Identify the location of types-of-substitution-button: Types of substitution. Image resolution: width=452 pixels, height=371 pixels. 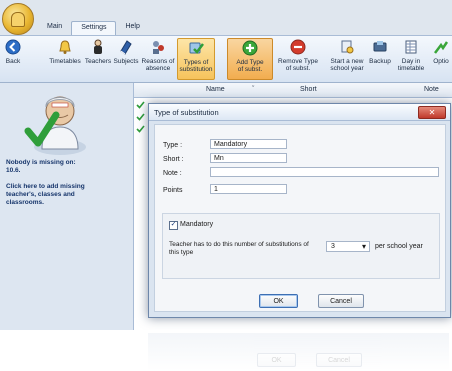
(196, 59).